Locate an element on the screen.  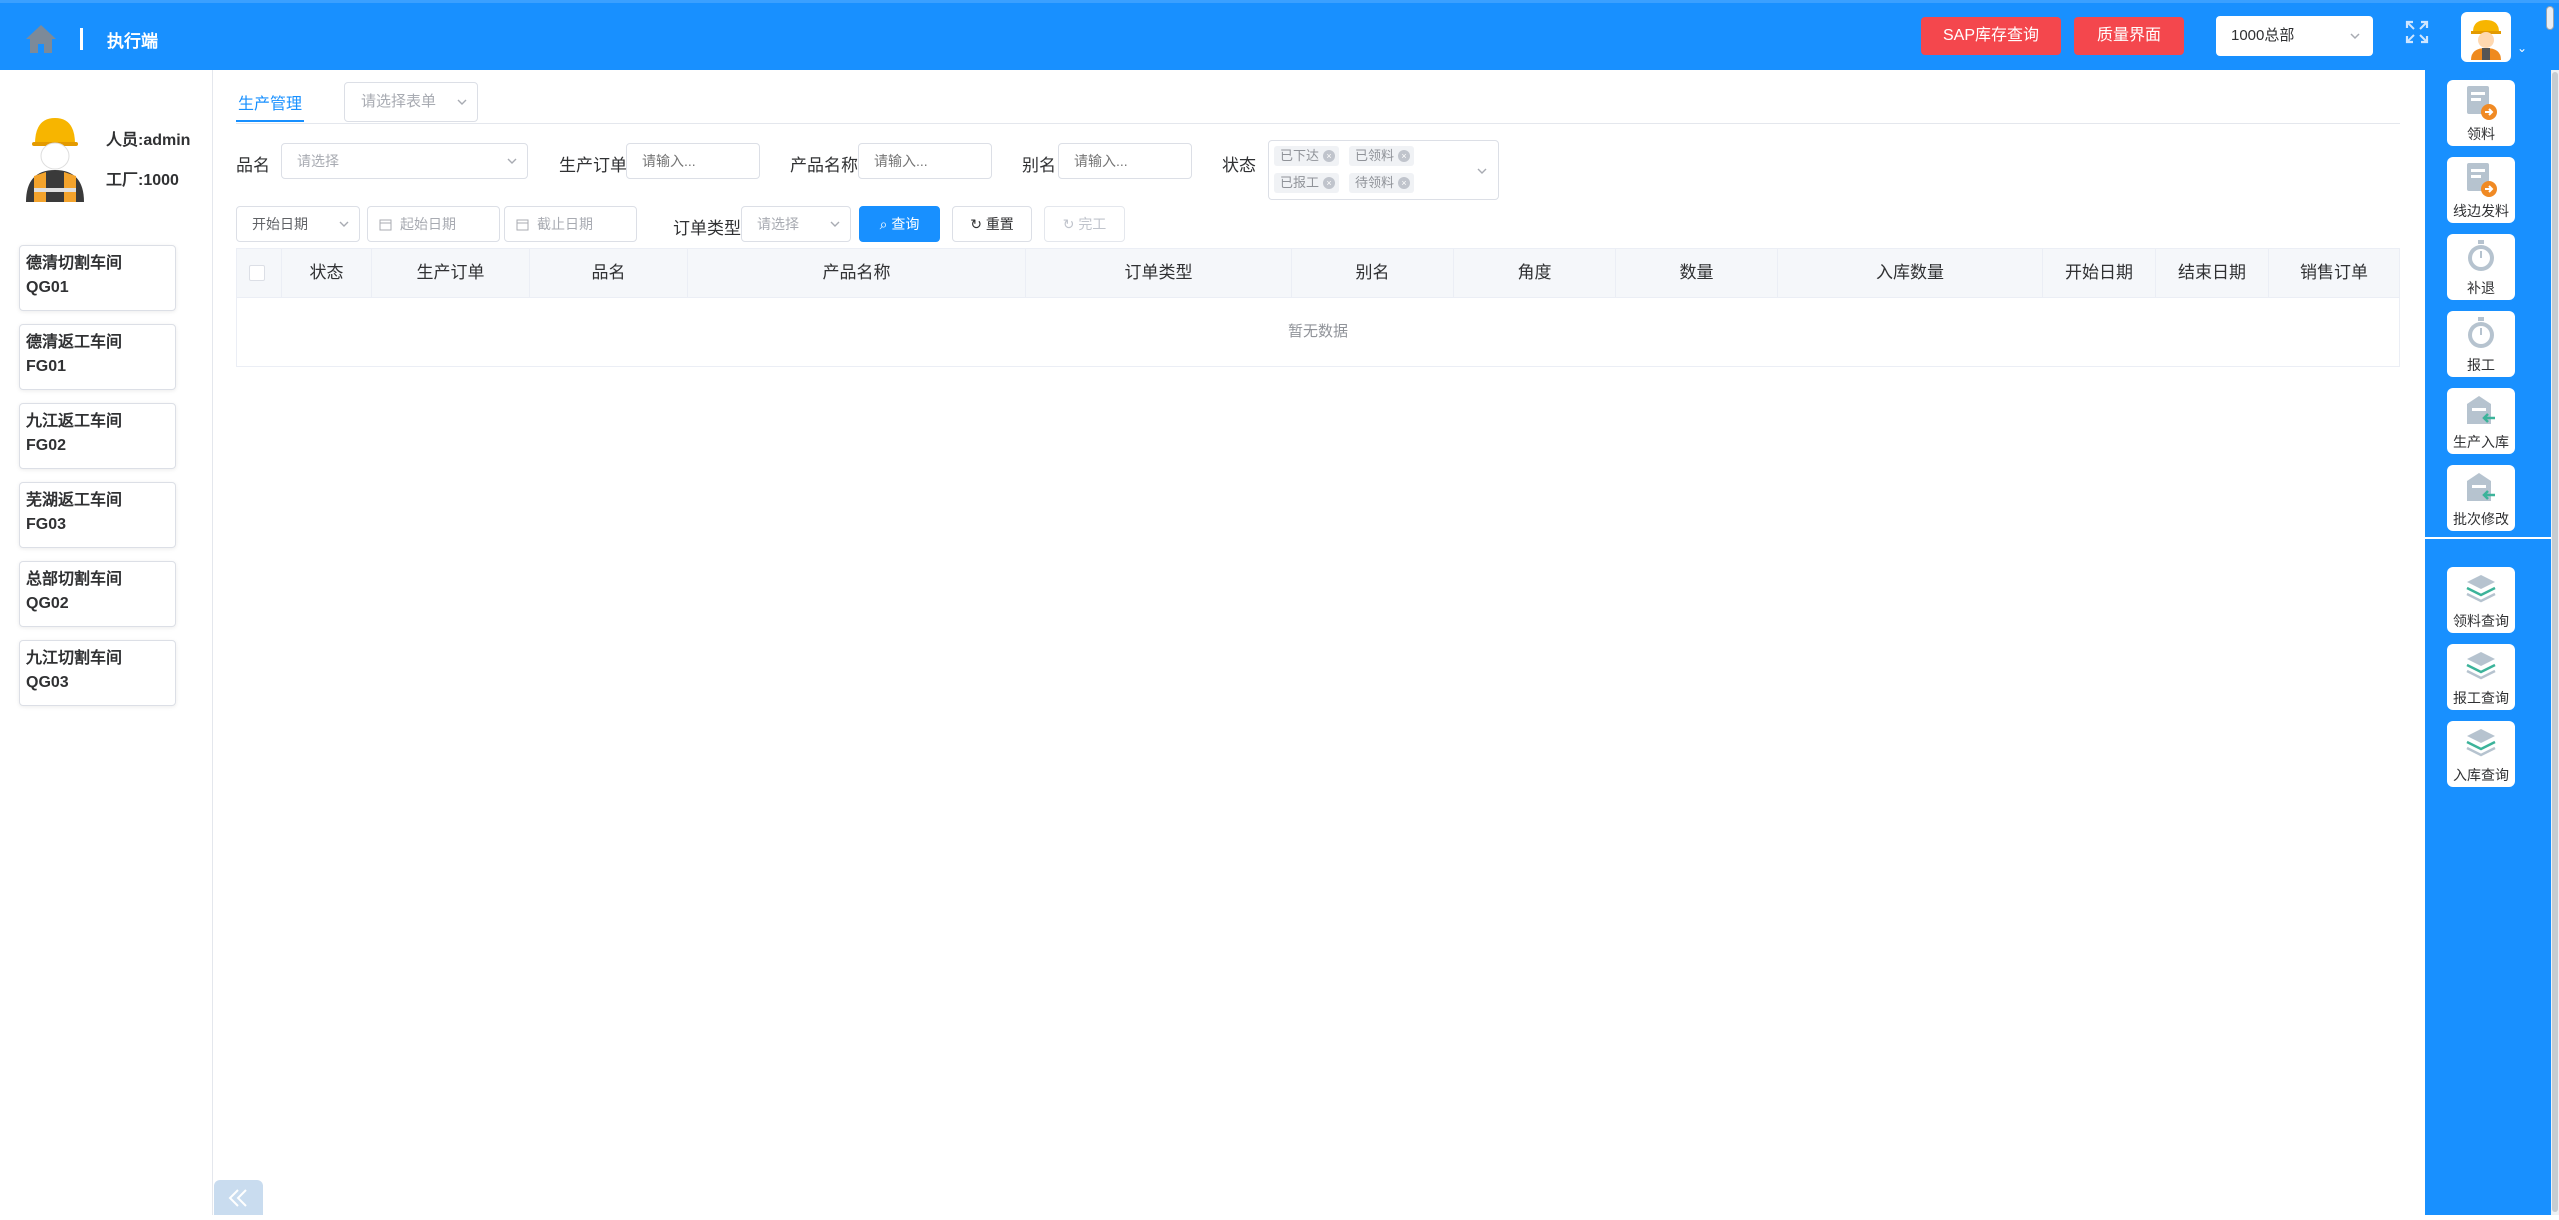
rightbar-item-label: 批次修改 is located at coordinates (2481, 519).